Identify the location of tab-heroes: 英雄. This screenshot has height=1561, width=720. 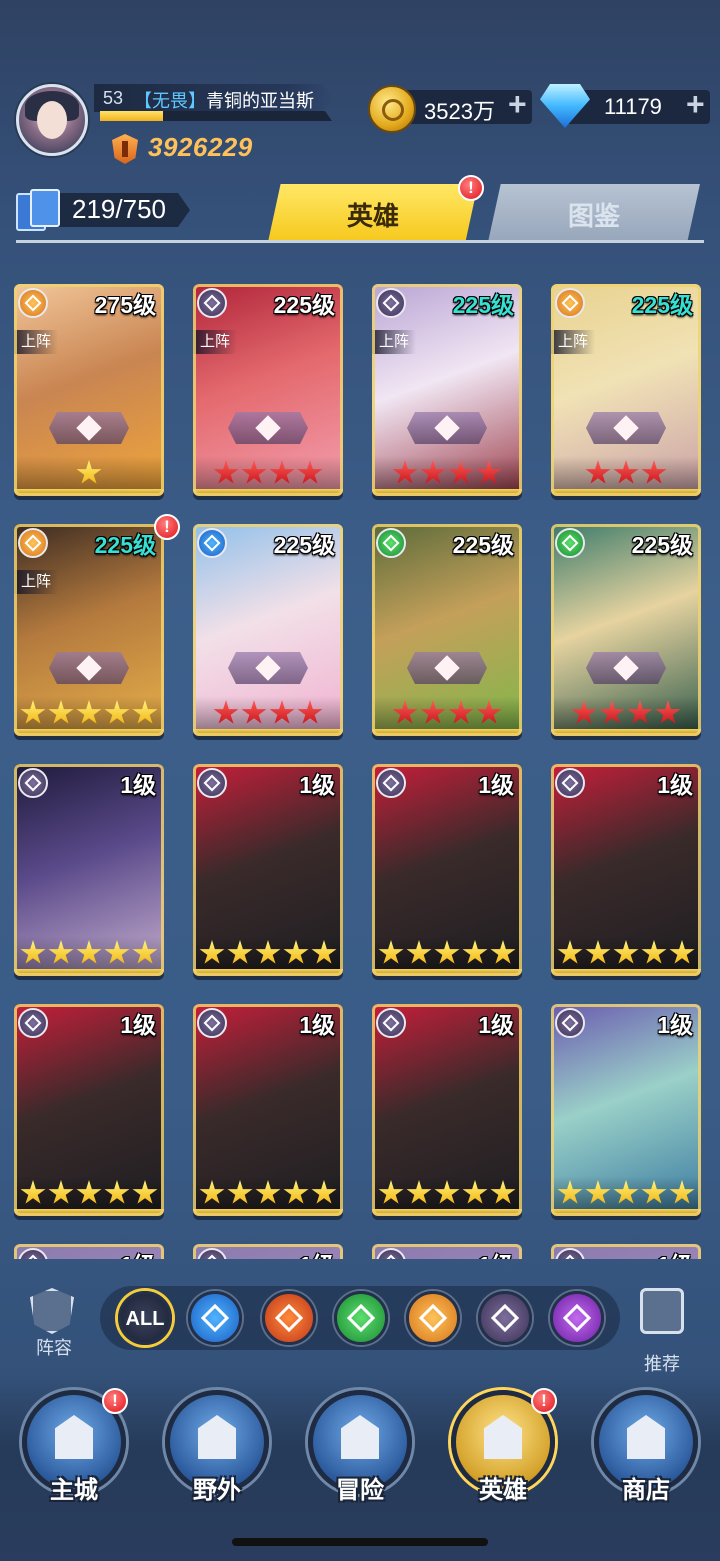
(373, 213).